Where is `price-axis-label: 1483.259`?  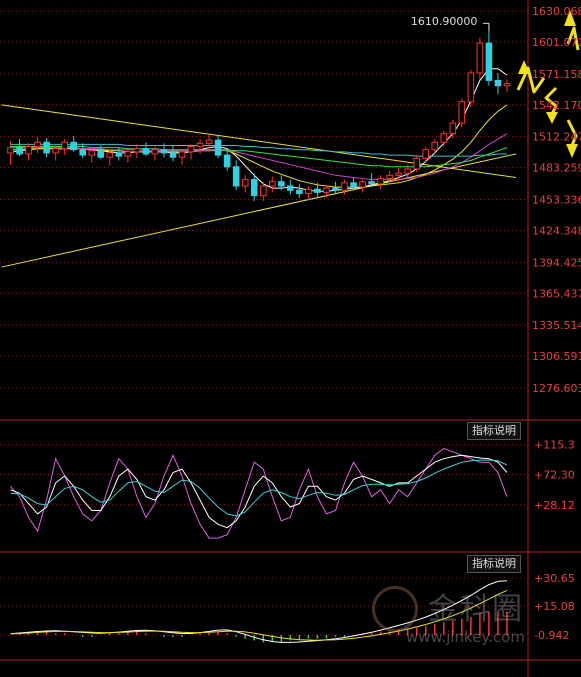
price-axis-label: 1483.259 is located at coordinates (556, 168).